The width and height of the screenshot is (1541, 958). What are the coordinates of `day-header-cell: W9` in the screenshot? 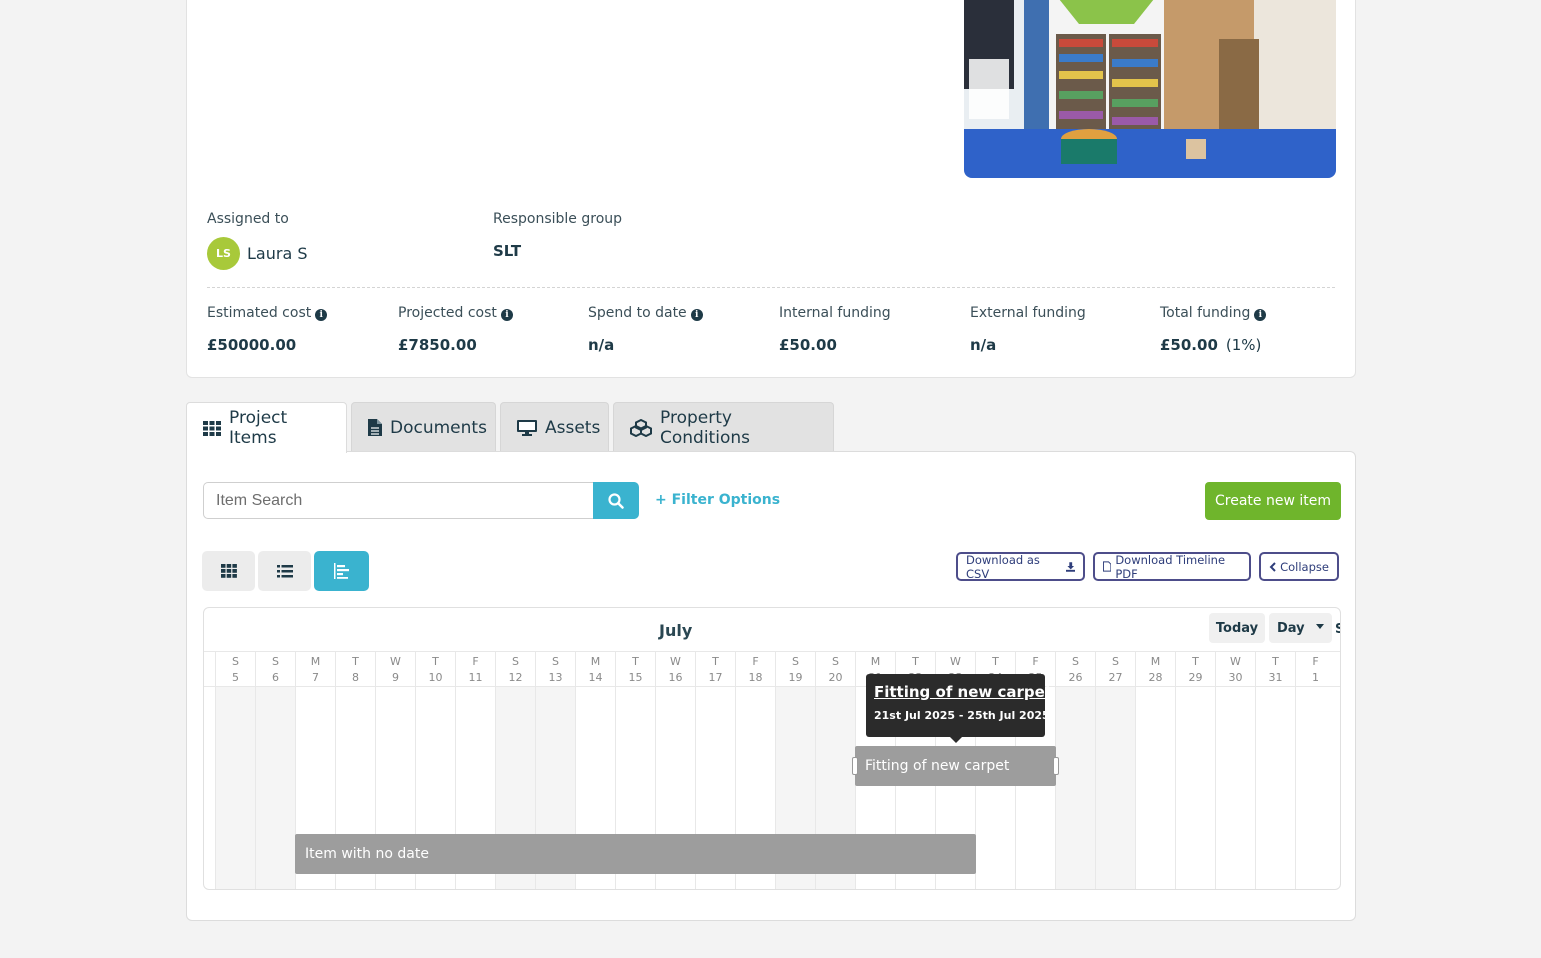 It's located at (395, 670).